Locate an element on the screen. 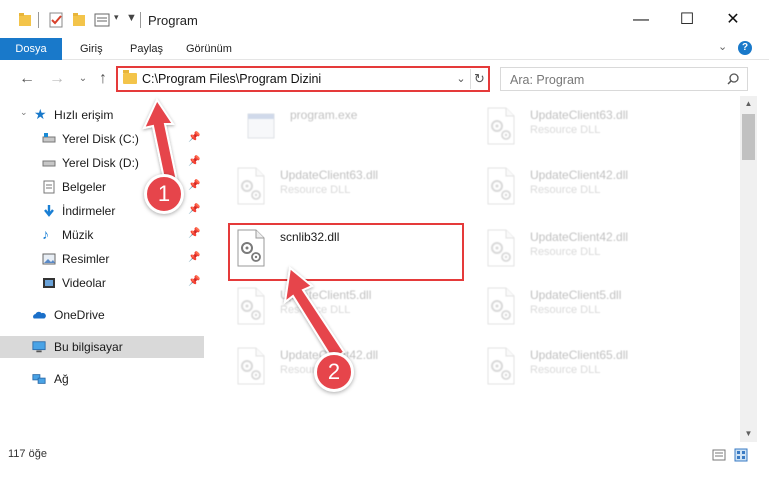 This screenshot has height=484, width=769. sidebar-item-label: Yerel Disk (D:) is located at coordinates (100, 163).